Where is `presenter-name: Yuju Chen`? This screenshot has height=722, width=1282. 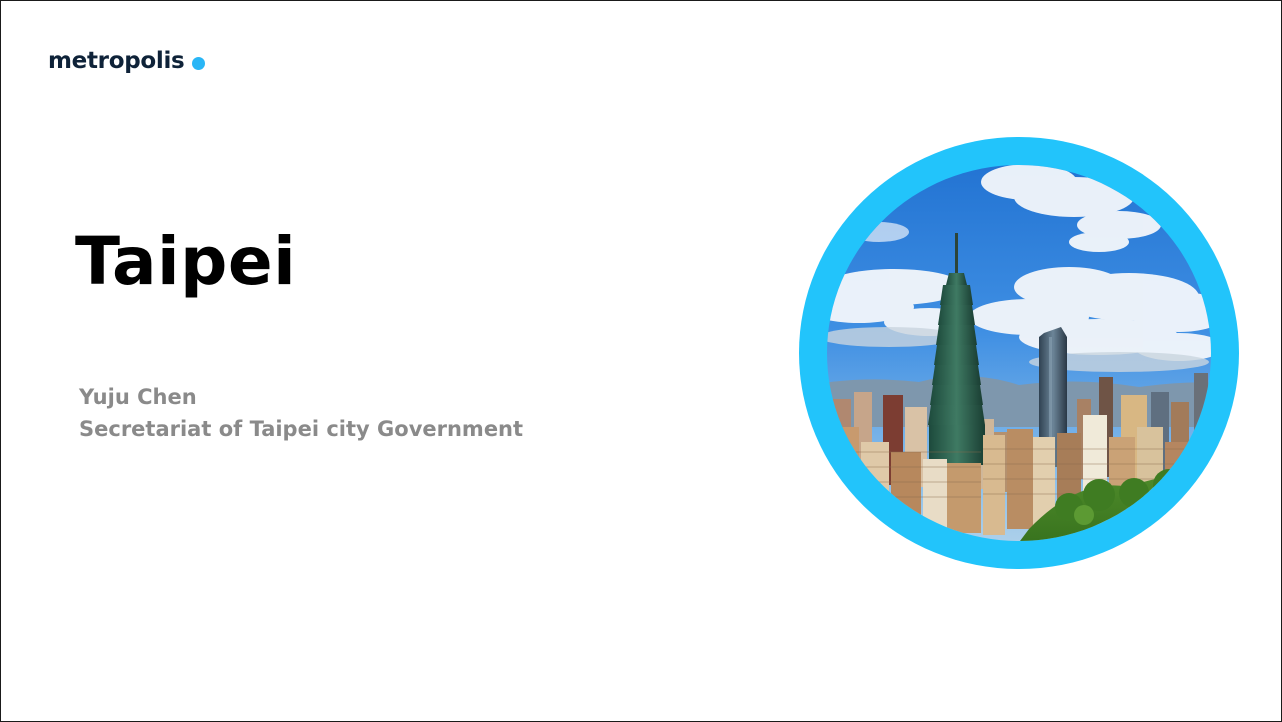 presenter-name: Yuju Chen is located at coordinates (138, 397).